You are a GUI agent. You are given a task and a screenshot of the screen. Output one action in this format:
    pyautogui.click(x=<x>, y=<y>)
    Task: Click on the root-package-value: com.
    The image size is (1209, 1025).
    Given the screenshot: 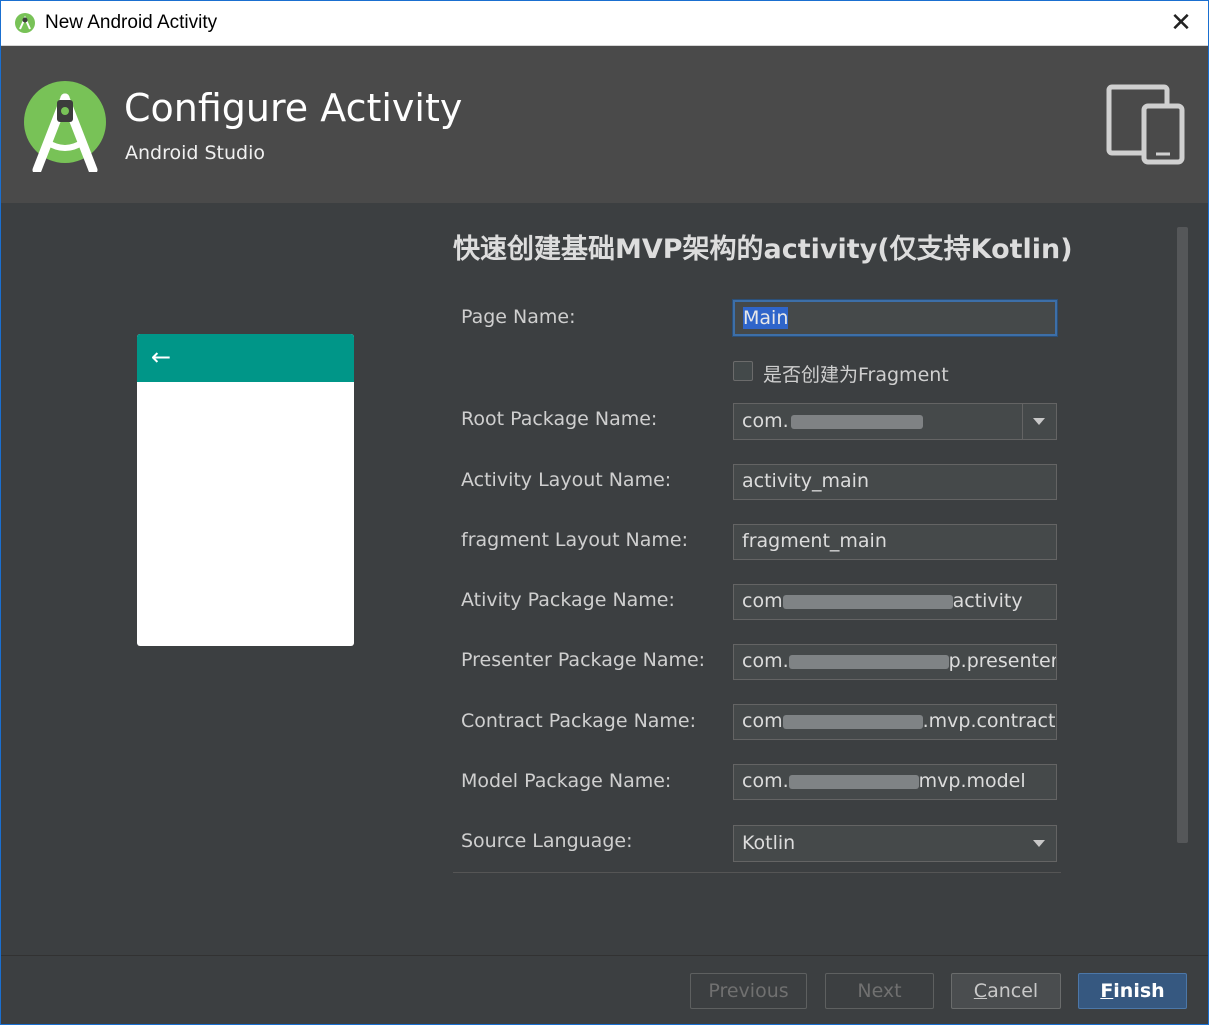 What is the action you would take?
    pyautogui.click(x=832, y=421)
    